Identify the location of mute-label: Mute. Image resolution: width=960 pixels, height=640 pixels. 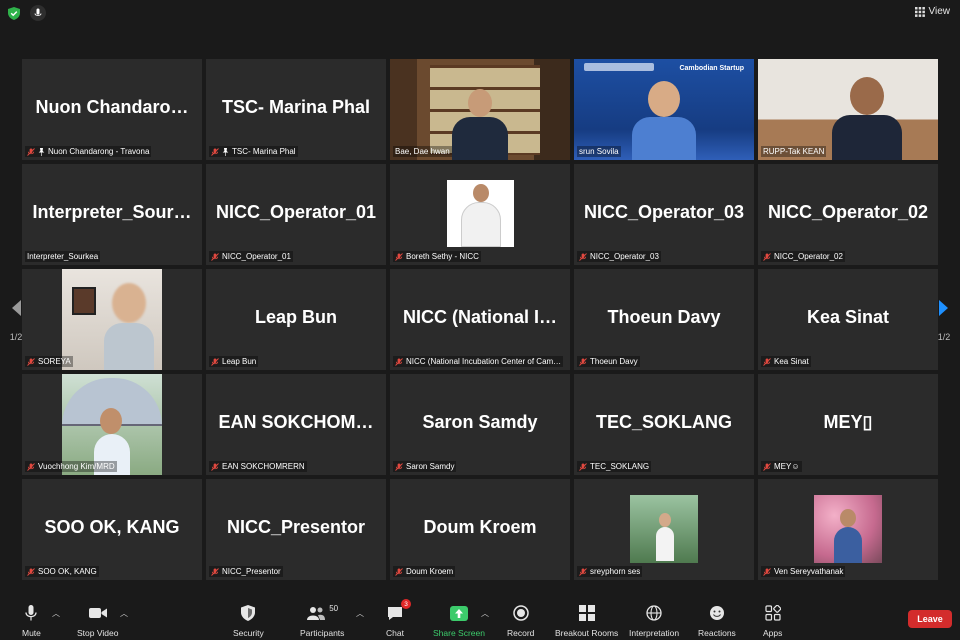
(31, 633).